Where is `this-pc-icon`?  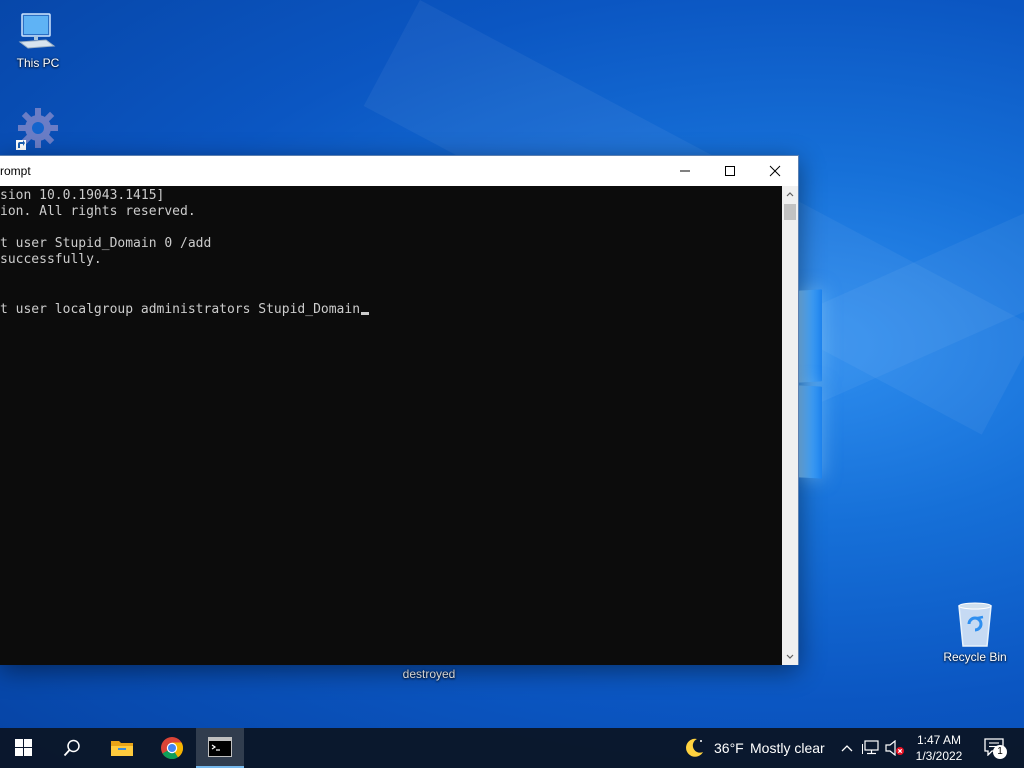 this-pc-icon is located at coordinates (38, 32).